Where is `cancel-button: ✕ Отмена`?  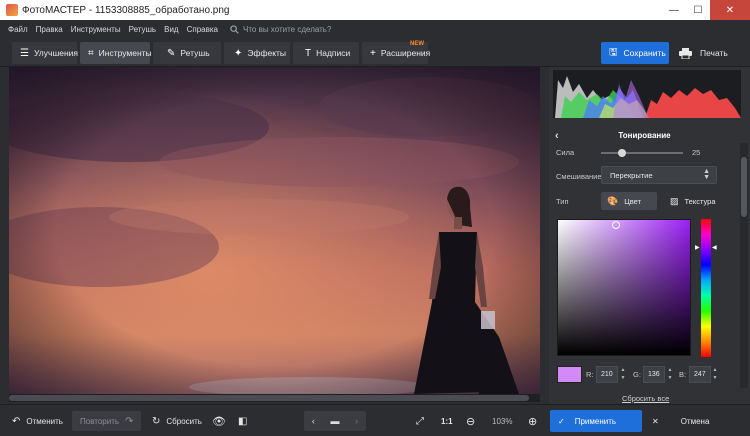
cancel-button: ✕ Отмена is located at coordinates (694, 421).